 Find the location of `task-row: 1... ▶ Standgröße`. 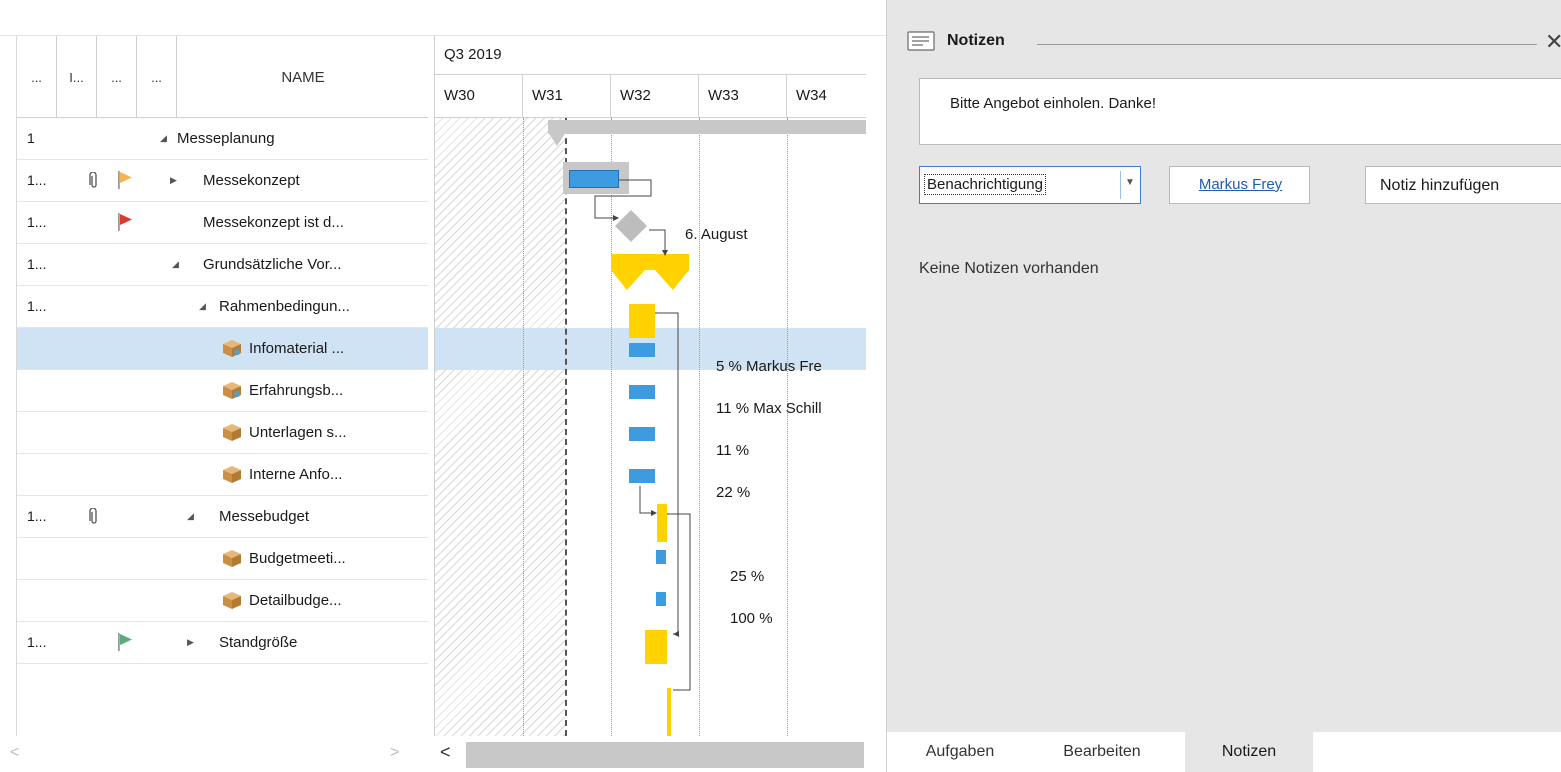

task-row: 1... ▶ Standgröße is located at coordinates (222, 643).